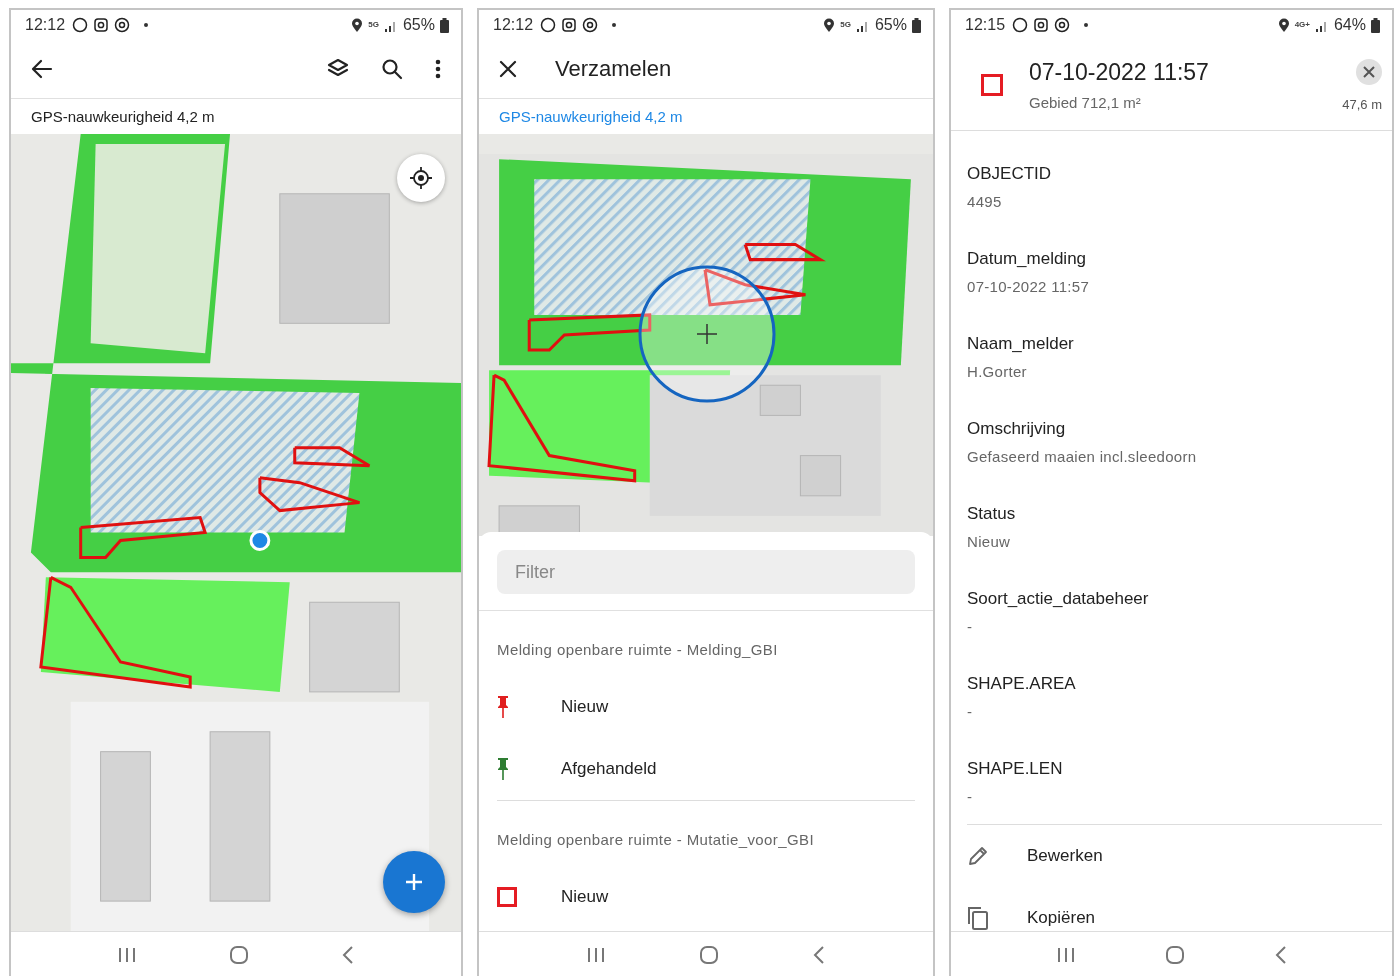 Image resolution: width=1397 pixels, height=976 pixels. What do you see at coordinates (1029, 286) in the screenshot?
I see `field-value: 07-10-2022 11:57` at bounding box center [1029, 286].